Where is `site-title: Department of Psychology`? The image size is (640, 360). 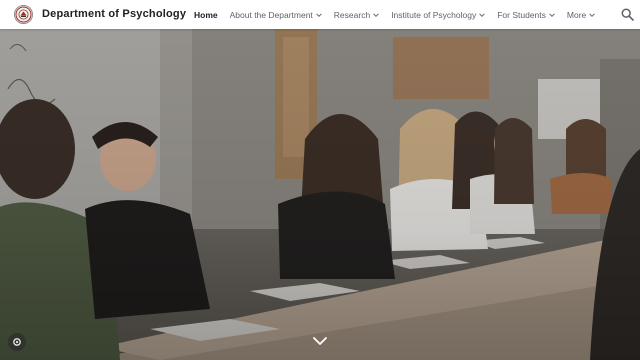
site-title: Department of Psychology is located at coordinates (114, 14).